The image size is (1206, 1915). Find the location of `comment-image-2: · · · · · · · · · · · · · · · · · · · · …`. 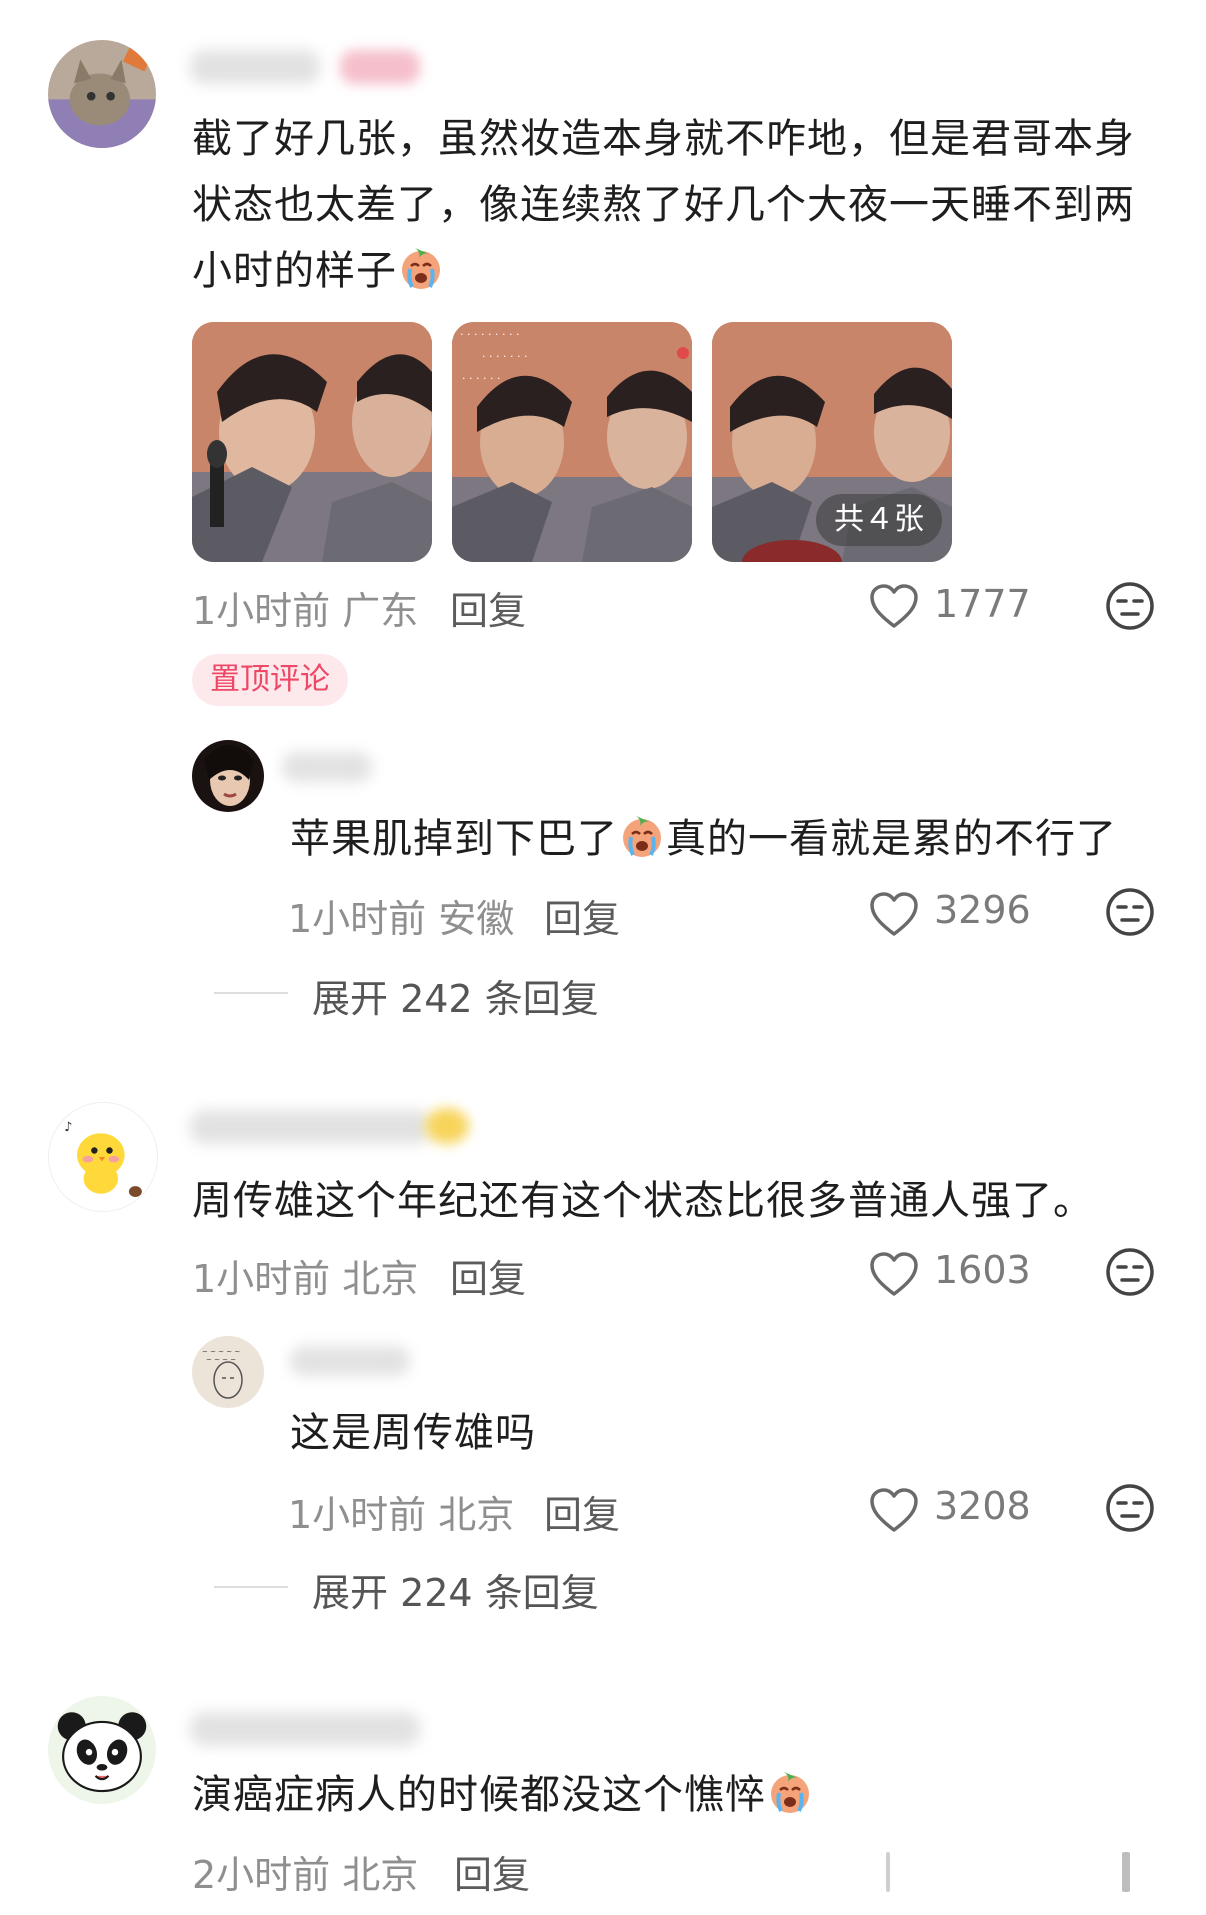

comment-image-2: · · · · · · · · · · · · · · · · · · · · … is located at coordinates (572, 442).